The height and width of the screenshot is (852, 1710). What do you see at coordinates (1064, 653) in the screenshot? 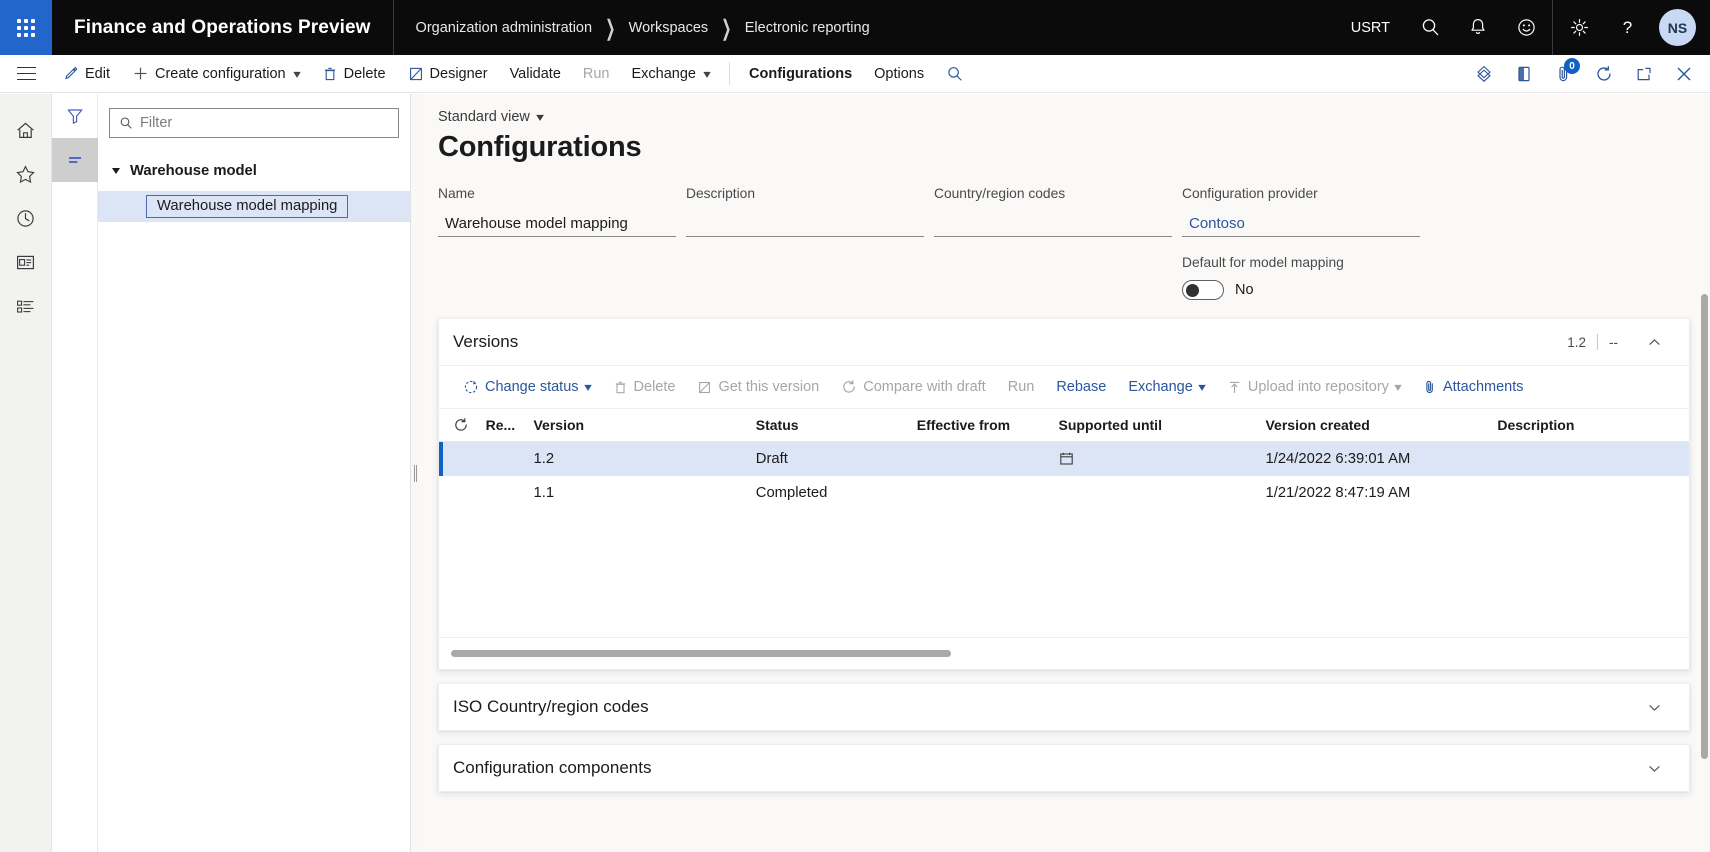
I see `versions-grid-horizontal-scrollbar` at bounding box center [1064, 653].